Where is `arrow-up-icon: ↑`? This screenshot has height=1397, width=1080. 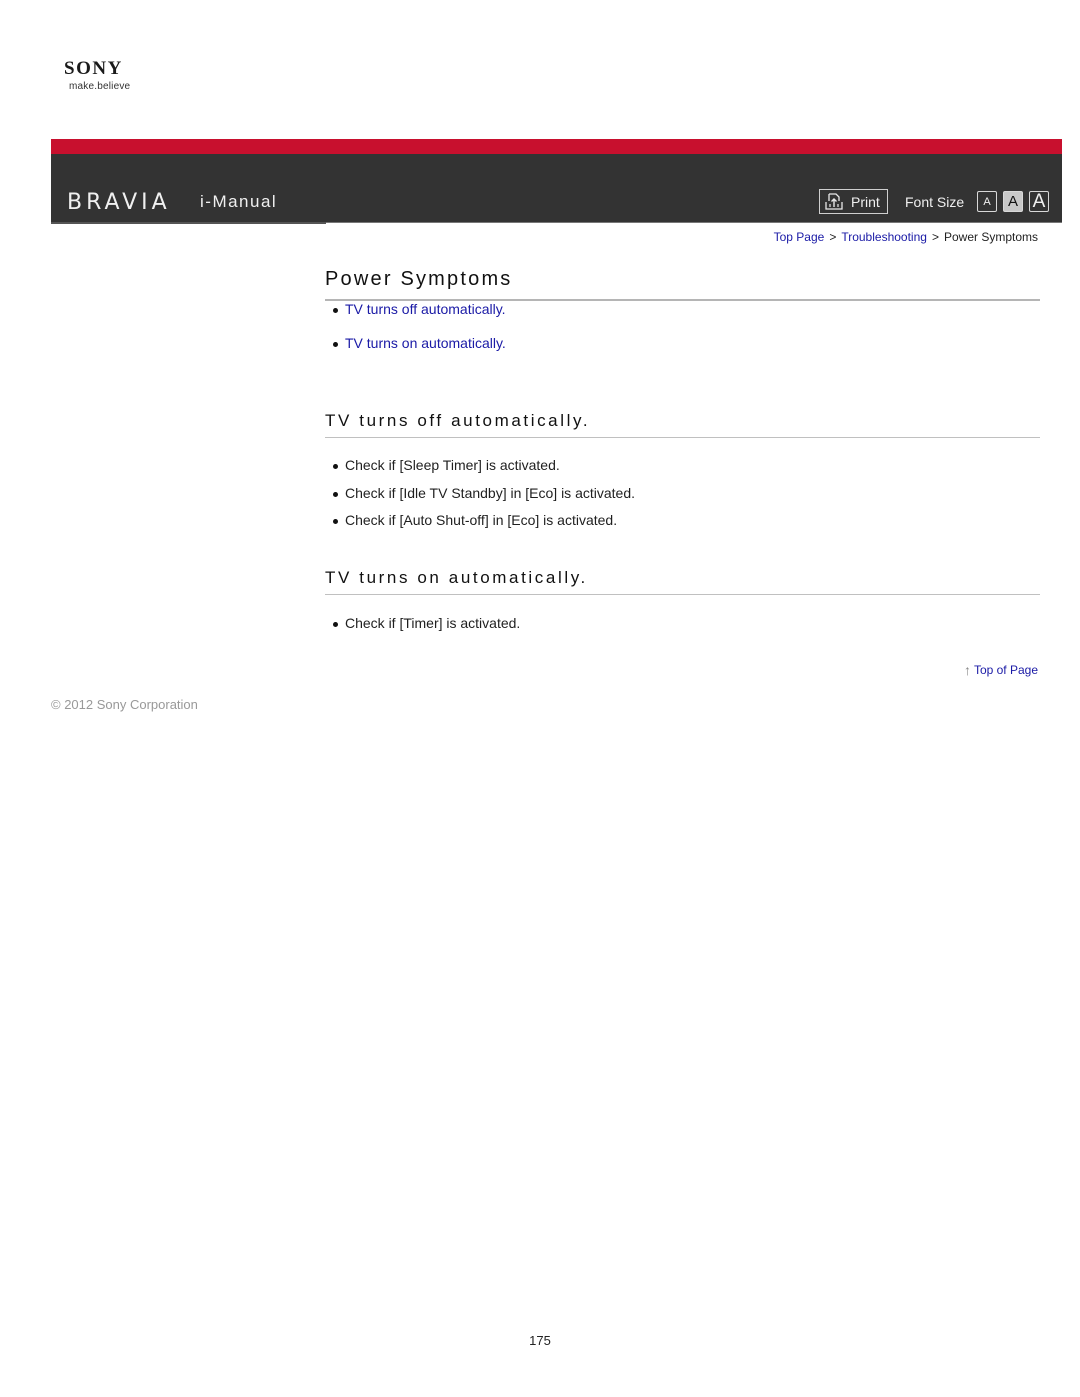
arrow-up-icon: ↑ is located at coordinates (967, 670).